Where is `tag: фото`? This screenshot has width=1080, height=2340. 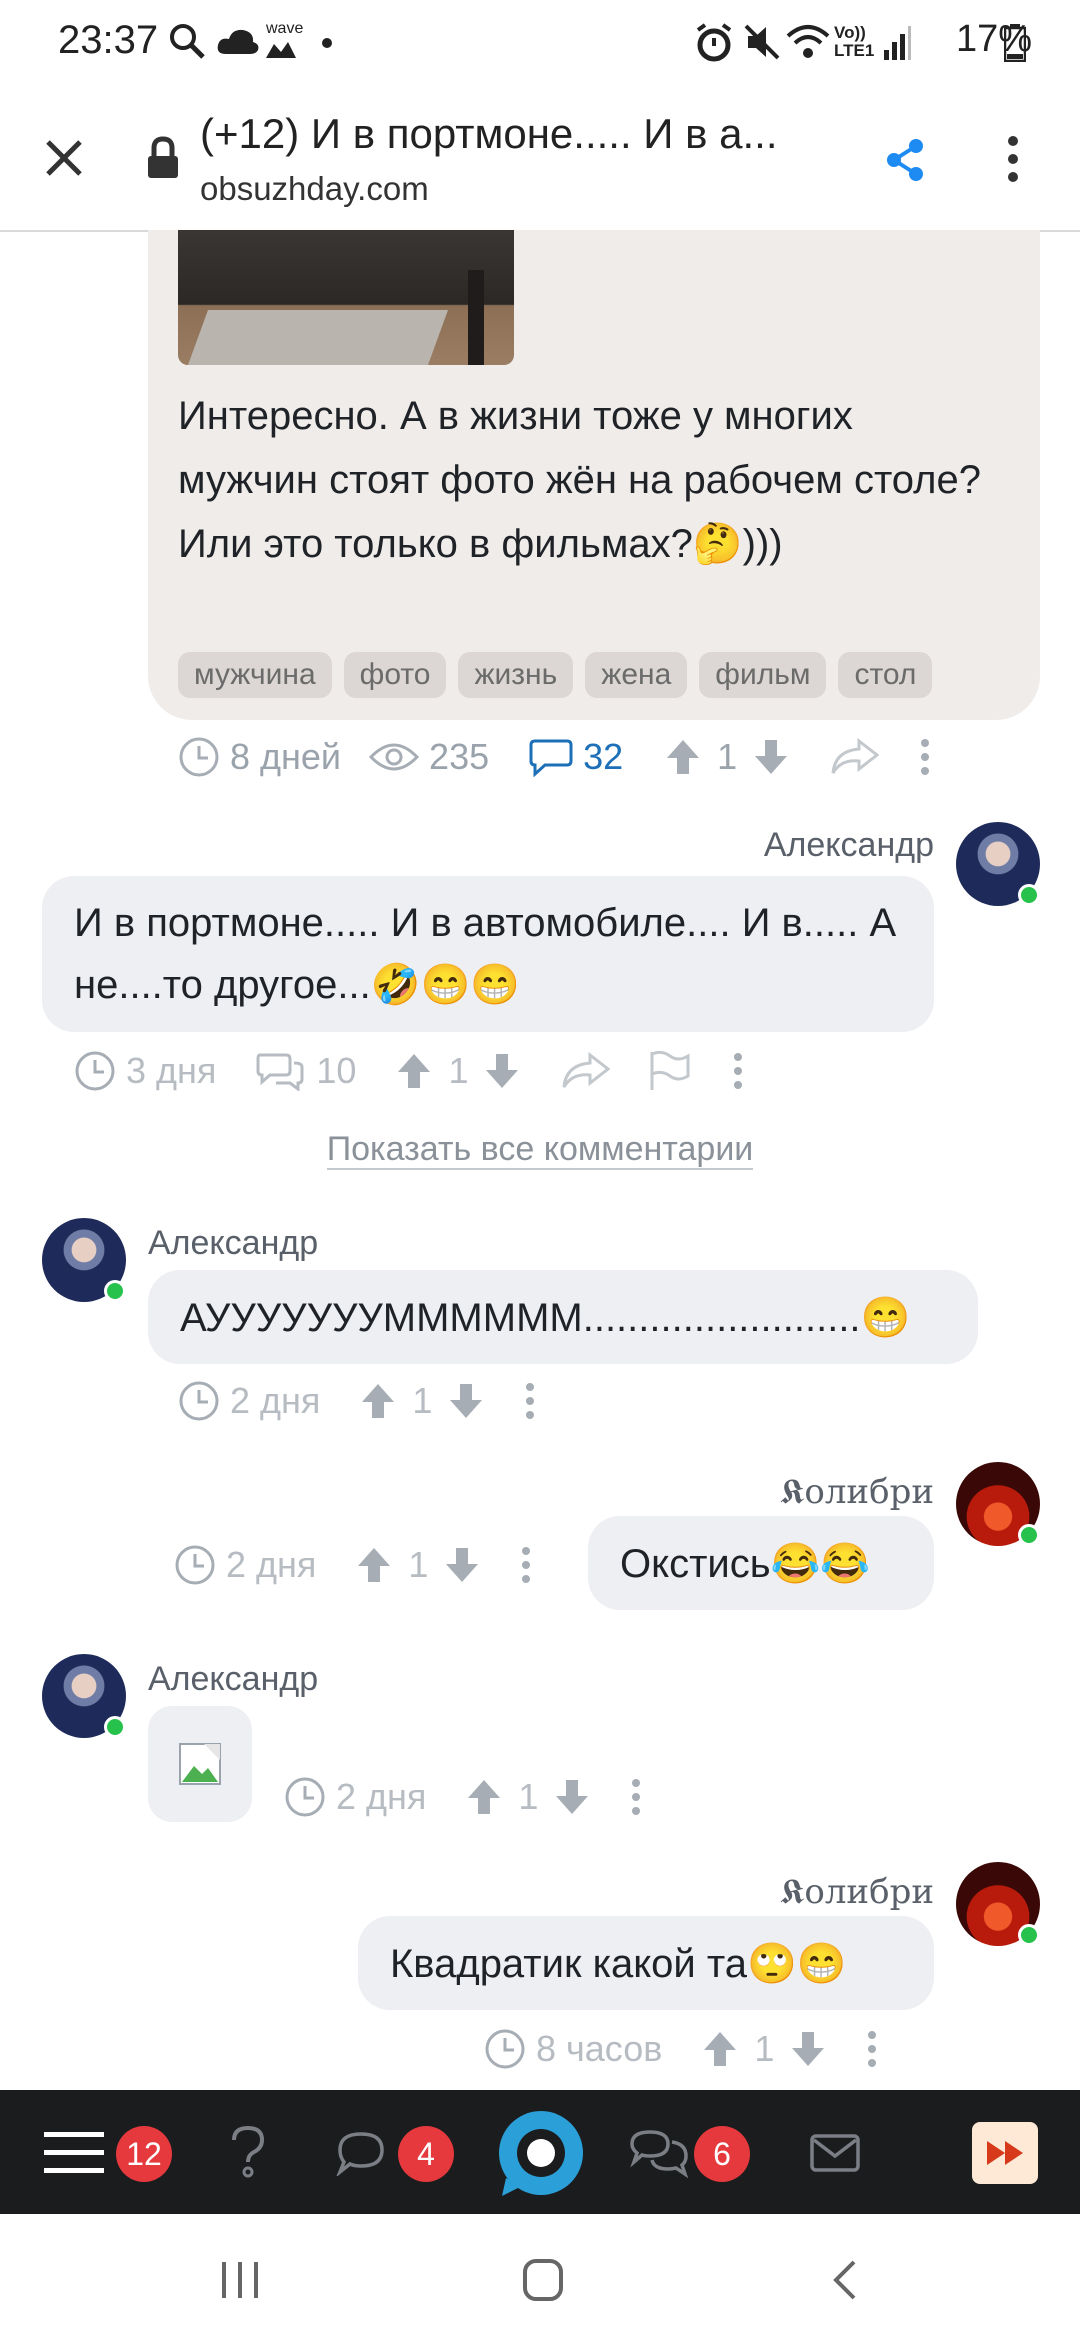
tag: фото is located at coordinates (395, 675).